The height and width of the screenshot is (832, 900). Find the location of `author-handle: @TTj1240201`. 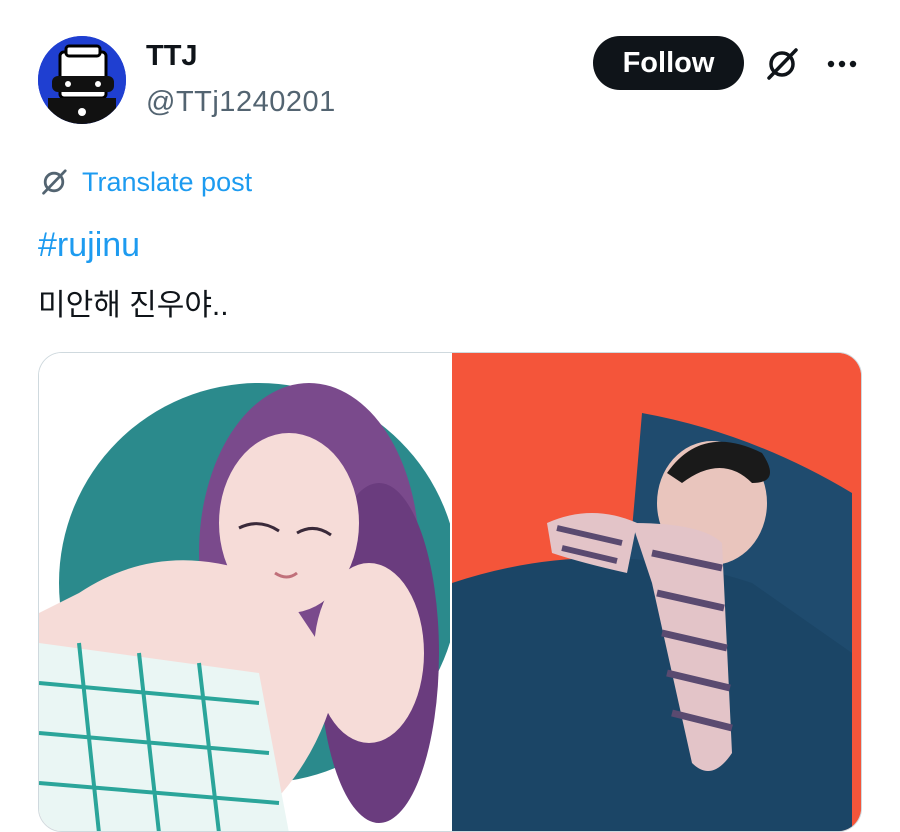

author-handle: @TTj1240201 is located at coordinates (241, 102).